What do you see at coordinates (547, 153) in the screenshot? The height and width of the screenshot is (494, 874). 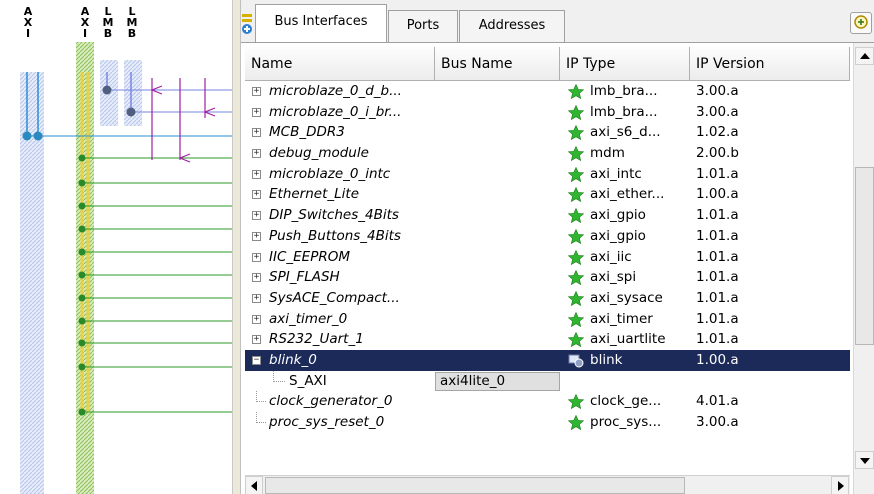 I see `table-row: + debug_module mdm 2.00.b` at bounding box center [547, 153].